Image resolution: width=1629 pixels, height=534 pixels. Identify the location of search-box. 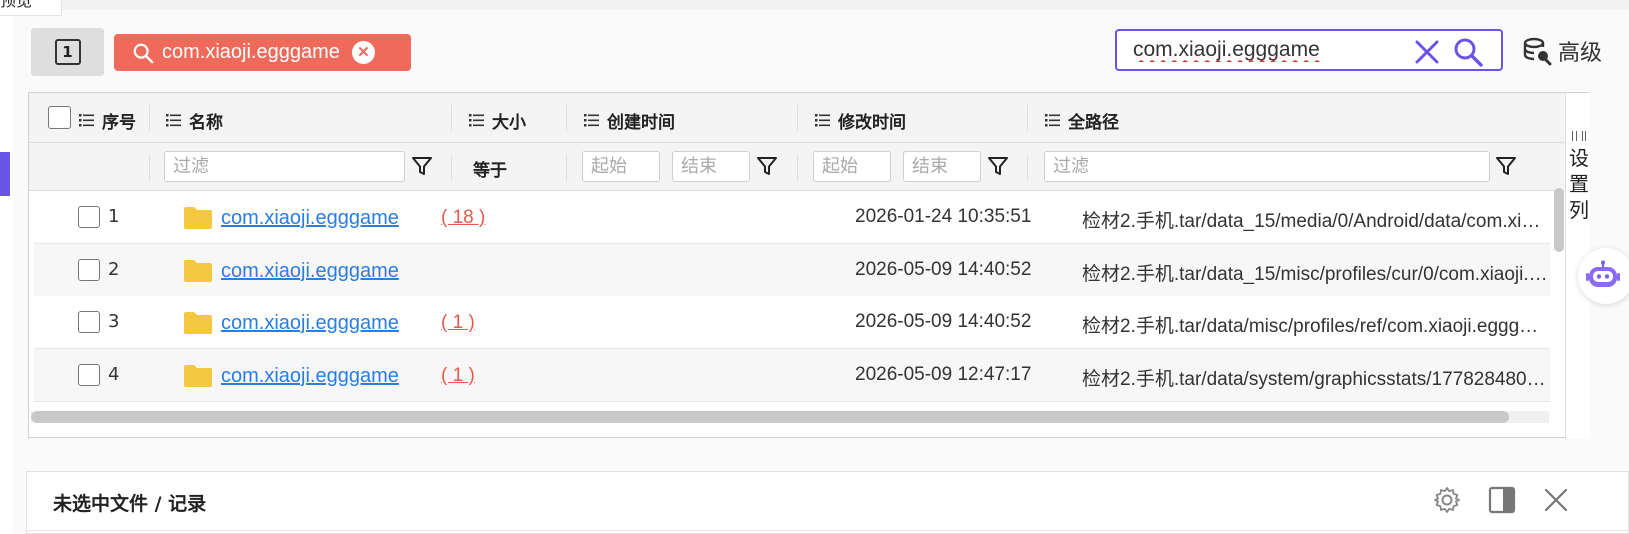
(1309, 50).